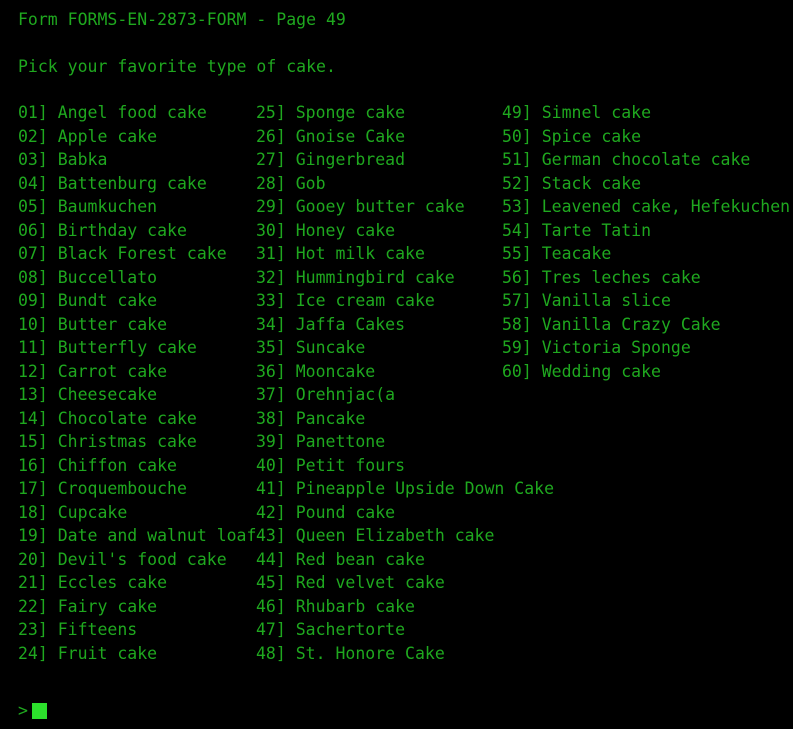 Image resolution: width=793 pixels, height=729 pixels. Describe the element at coordinates (102, 136) in the screenshot. I see `list-item-label: Apple cake` at that location.